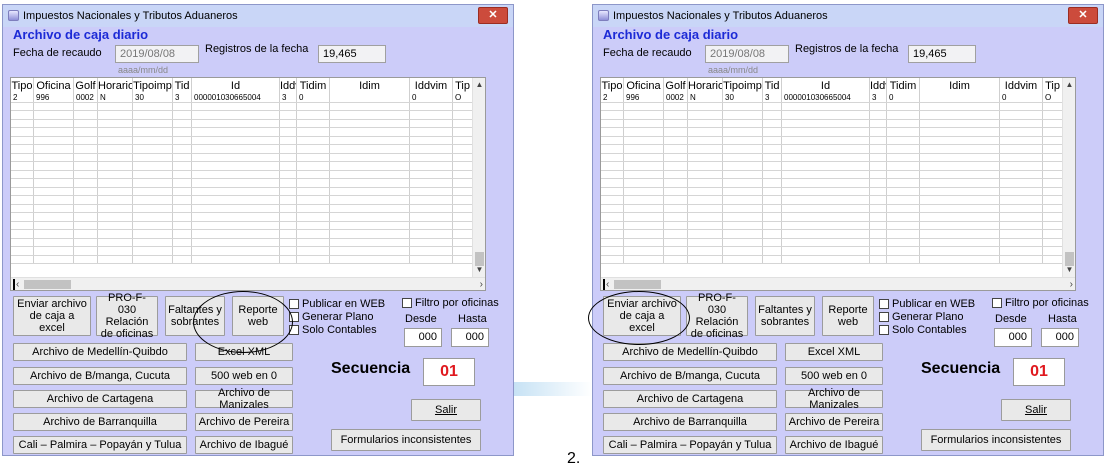 This screenshot has height=473, width=1104. What do you see at coordinates (690, 445) in the screenshot?
I see `archivo-cali-button: Cali – Palmira – Popayán y Tulua` at bounding box center [690, 445].